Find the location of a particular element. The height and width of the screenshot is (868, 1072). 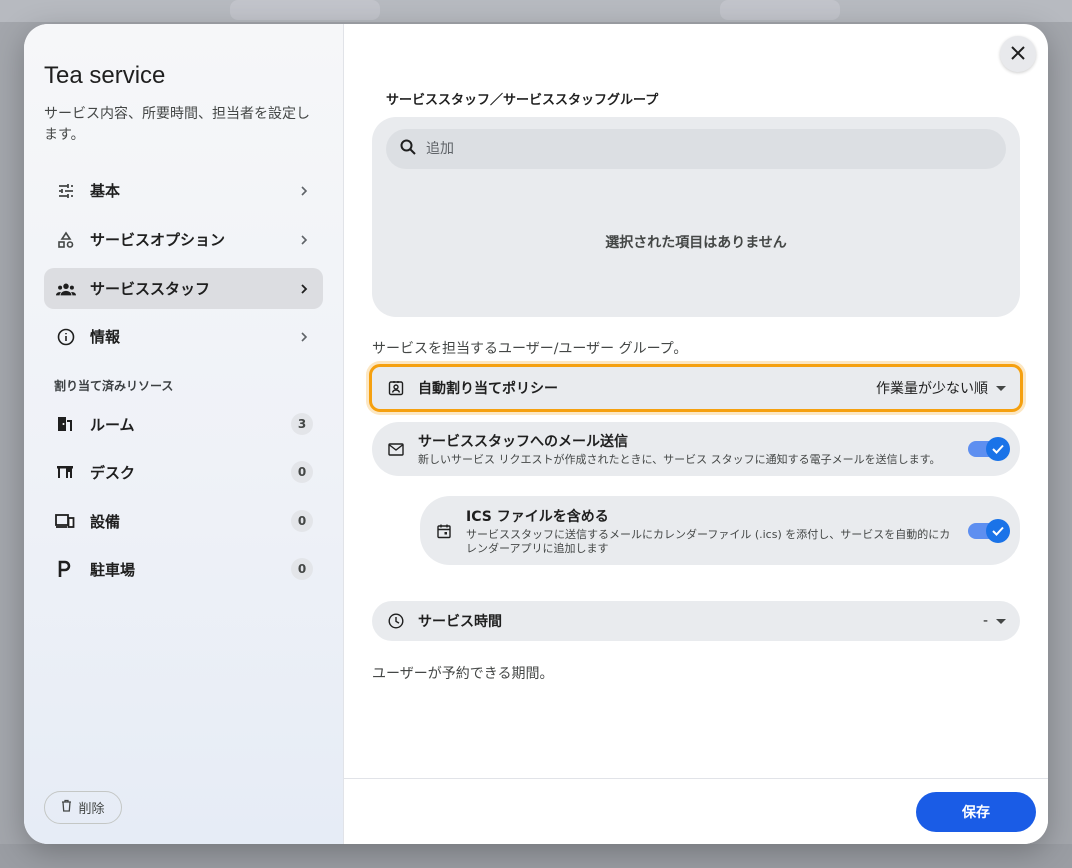

resource-label: デスク is located at coordinates (113, 472).